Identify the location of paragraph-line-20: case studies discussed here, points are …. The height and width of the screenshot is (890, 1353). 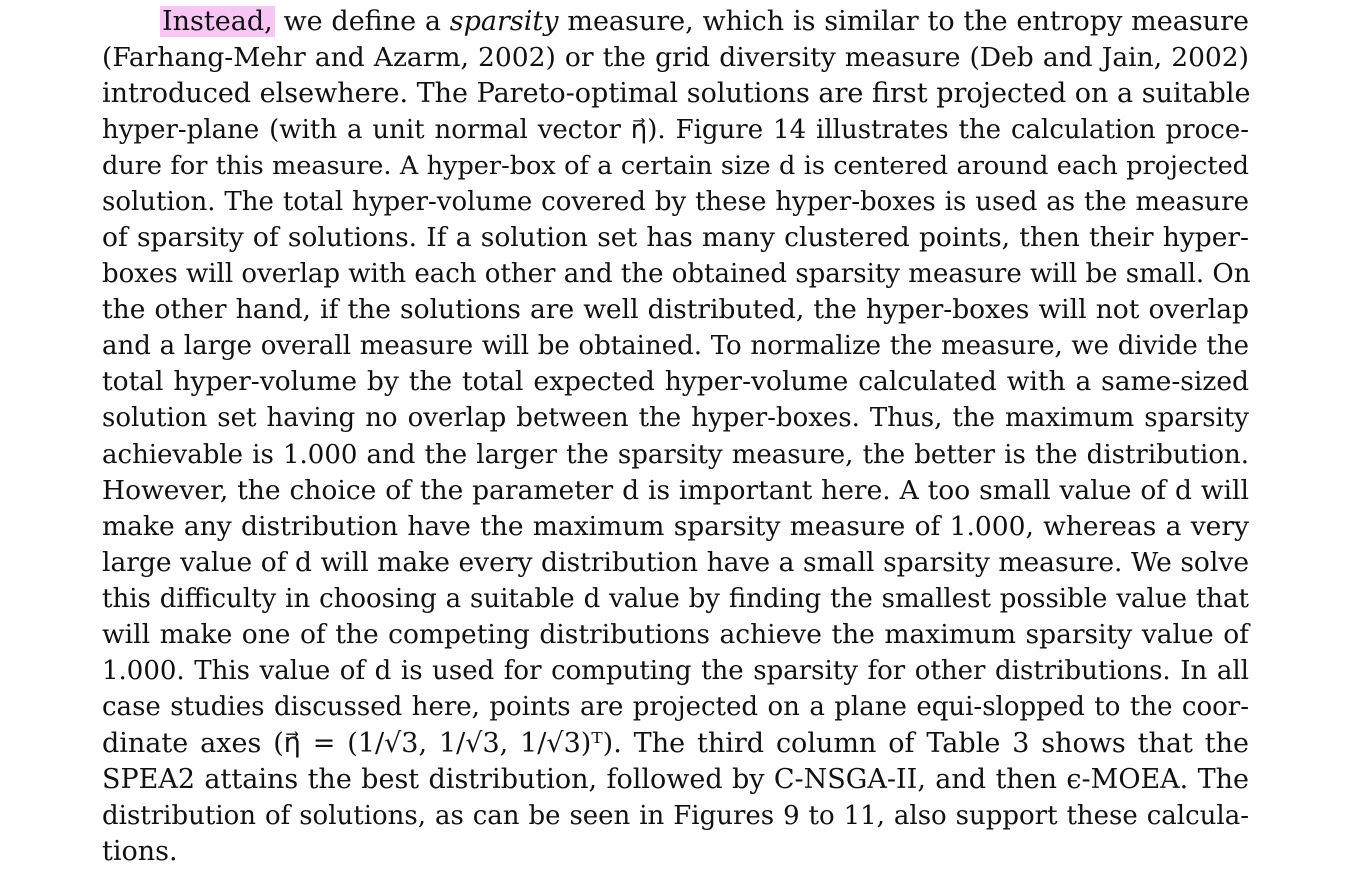
(675, 707).